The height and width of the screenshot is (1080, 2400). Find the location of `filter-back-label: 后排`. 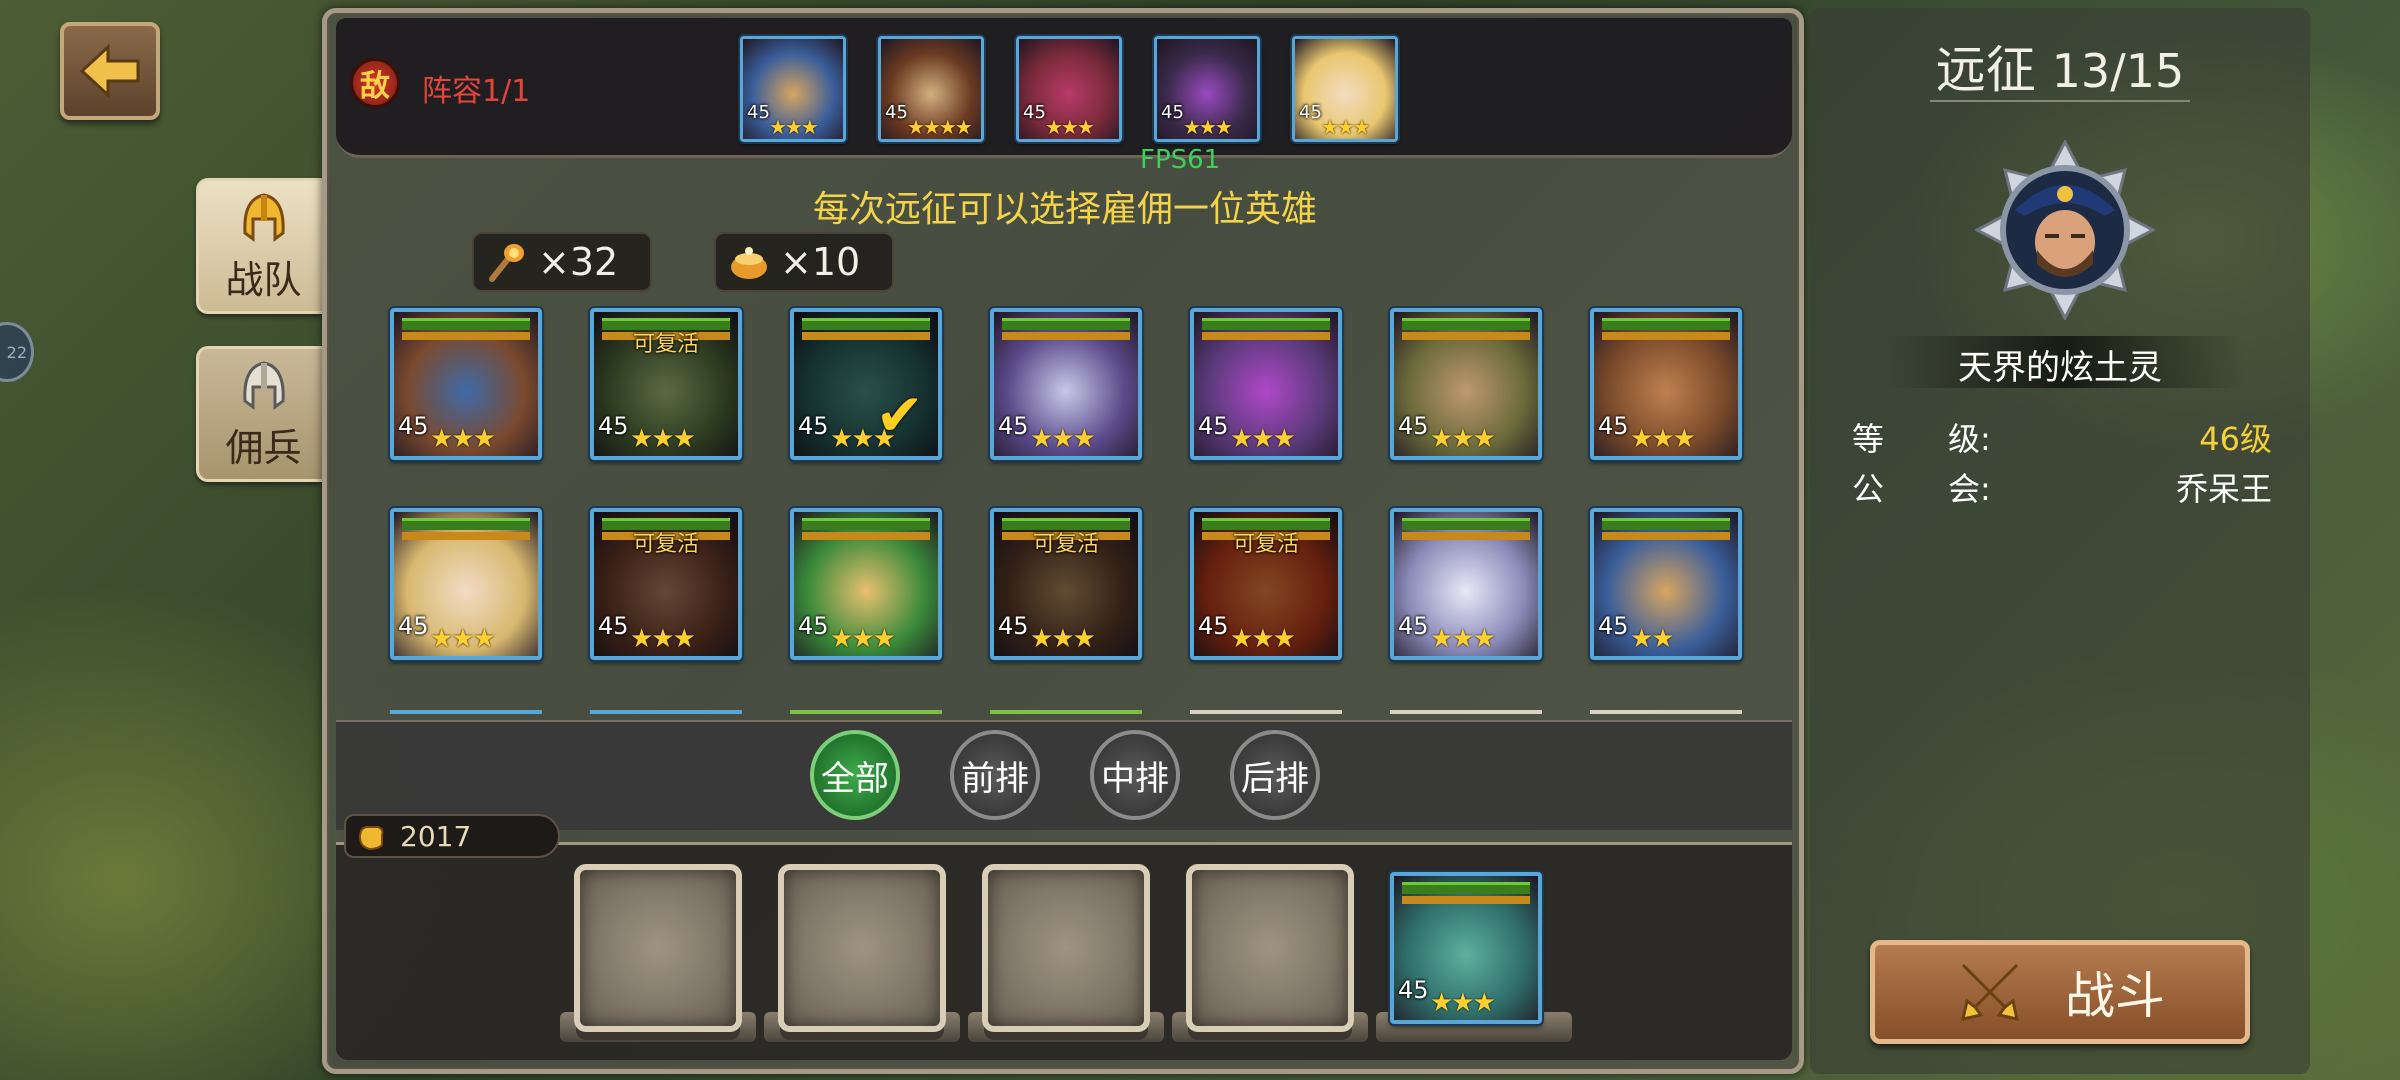

filter-back-label: 后排 is located at coordinates (1275, 778).